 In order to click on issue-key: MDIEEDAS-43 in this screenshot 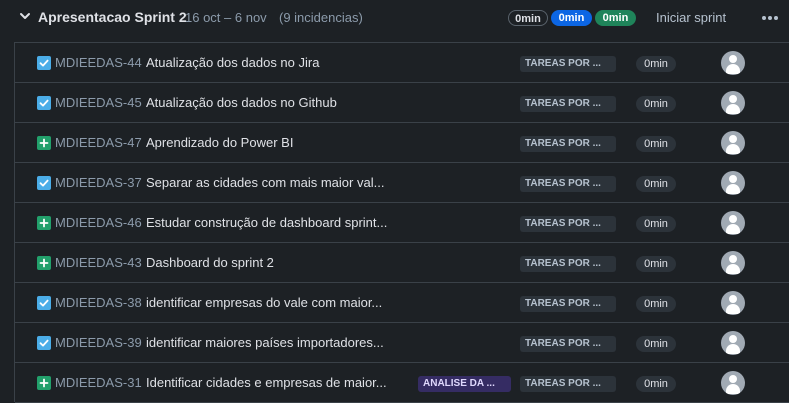, I will do `click(98, 262)`.